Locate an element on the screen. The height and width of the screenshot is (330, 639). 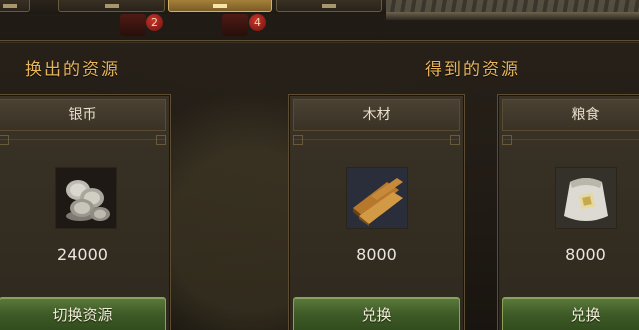
card-title: 粮食 is located at coordinates (570, 115).